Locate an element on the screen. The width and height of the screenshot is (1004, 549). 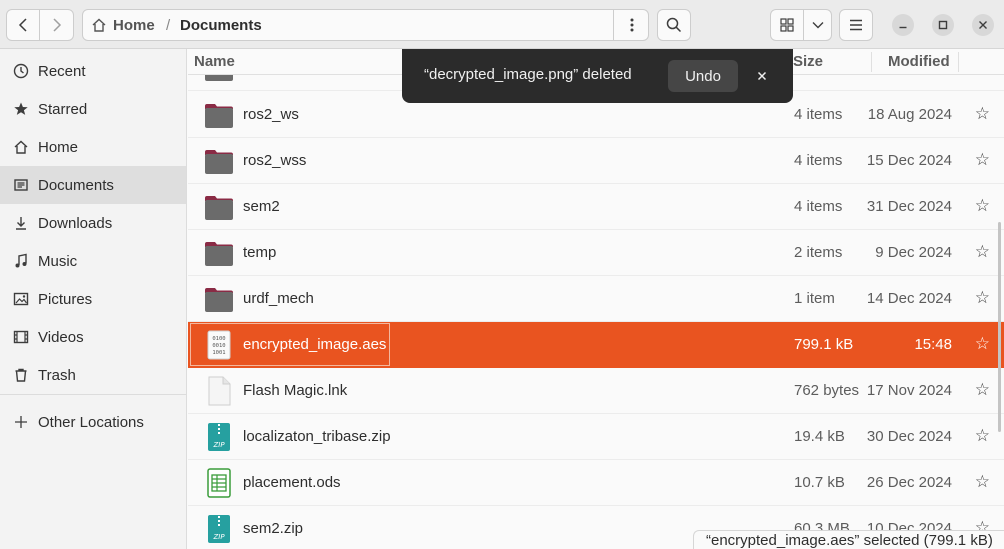
sidebar-item-home: Home is located at coordinates (93, 147).